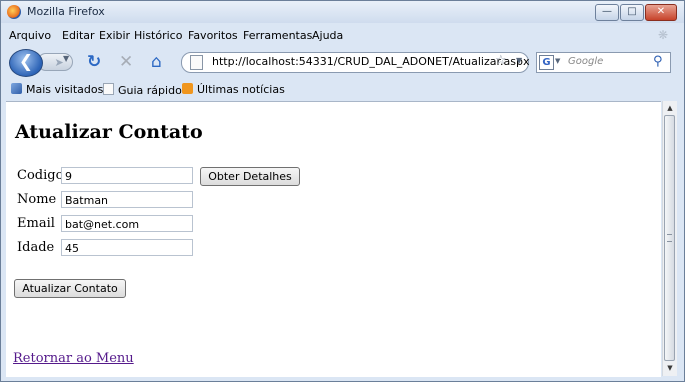 The width and height of the screenshot is (685, 382). What do you see at coordinates (585, 61) in the screenshot?
I see `search-input: Google` at bounding box center [585, 61].